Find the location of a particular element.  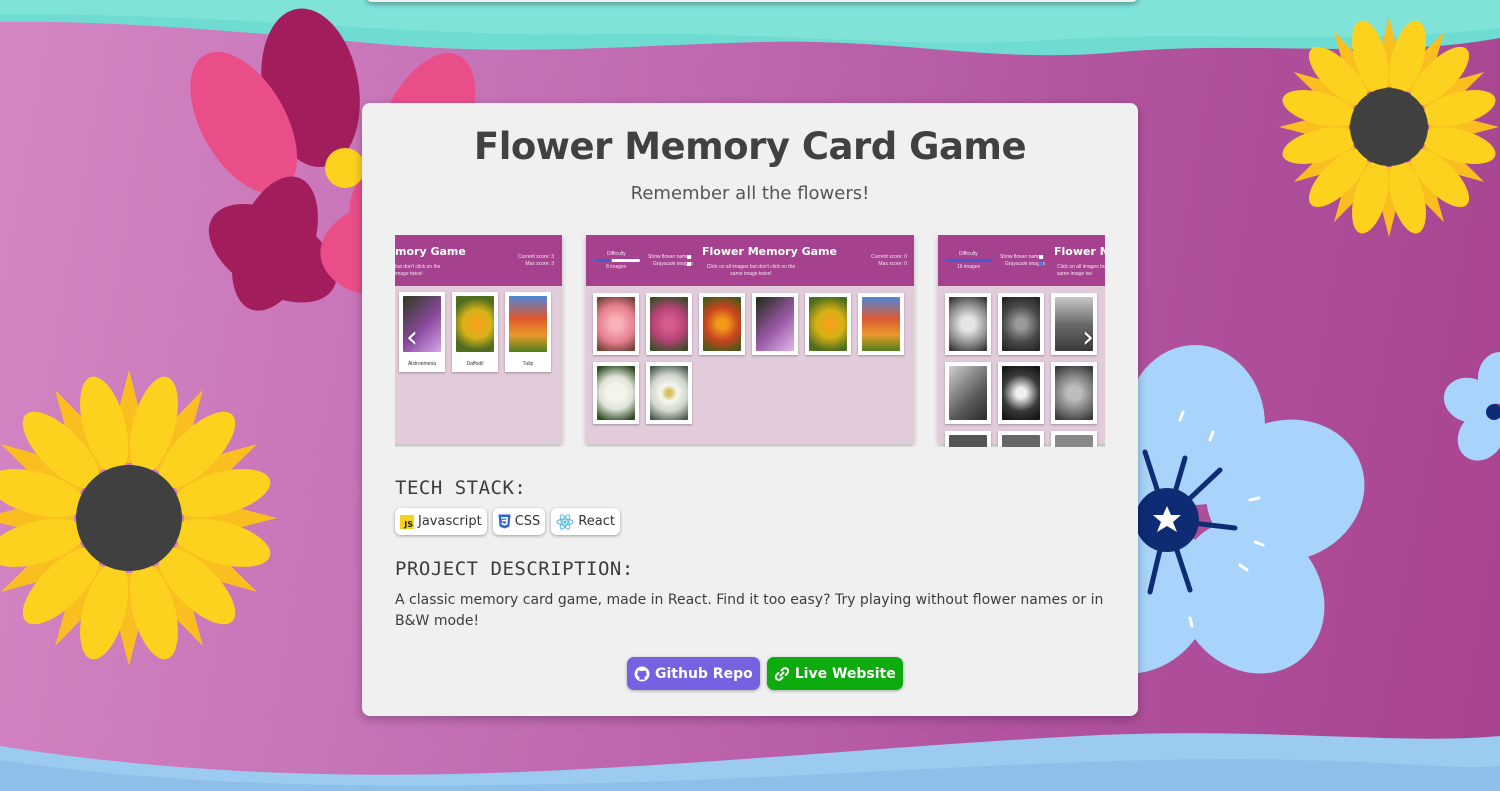

tech-badge-css: CSS is located at coordinates (519, 521).